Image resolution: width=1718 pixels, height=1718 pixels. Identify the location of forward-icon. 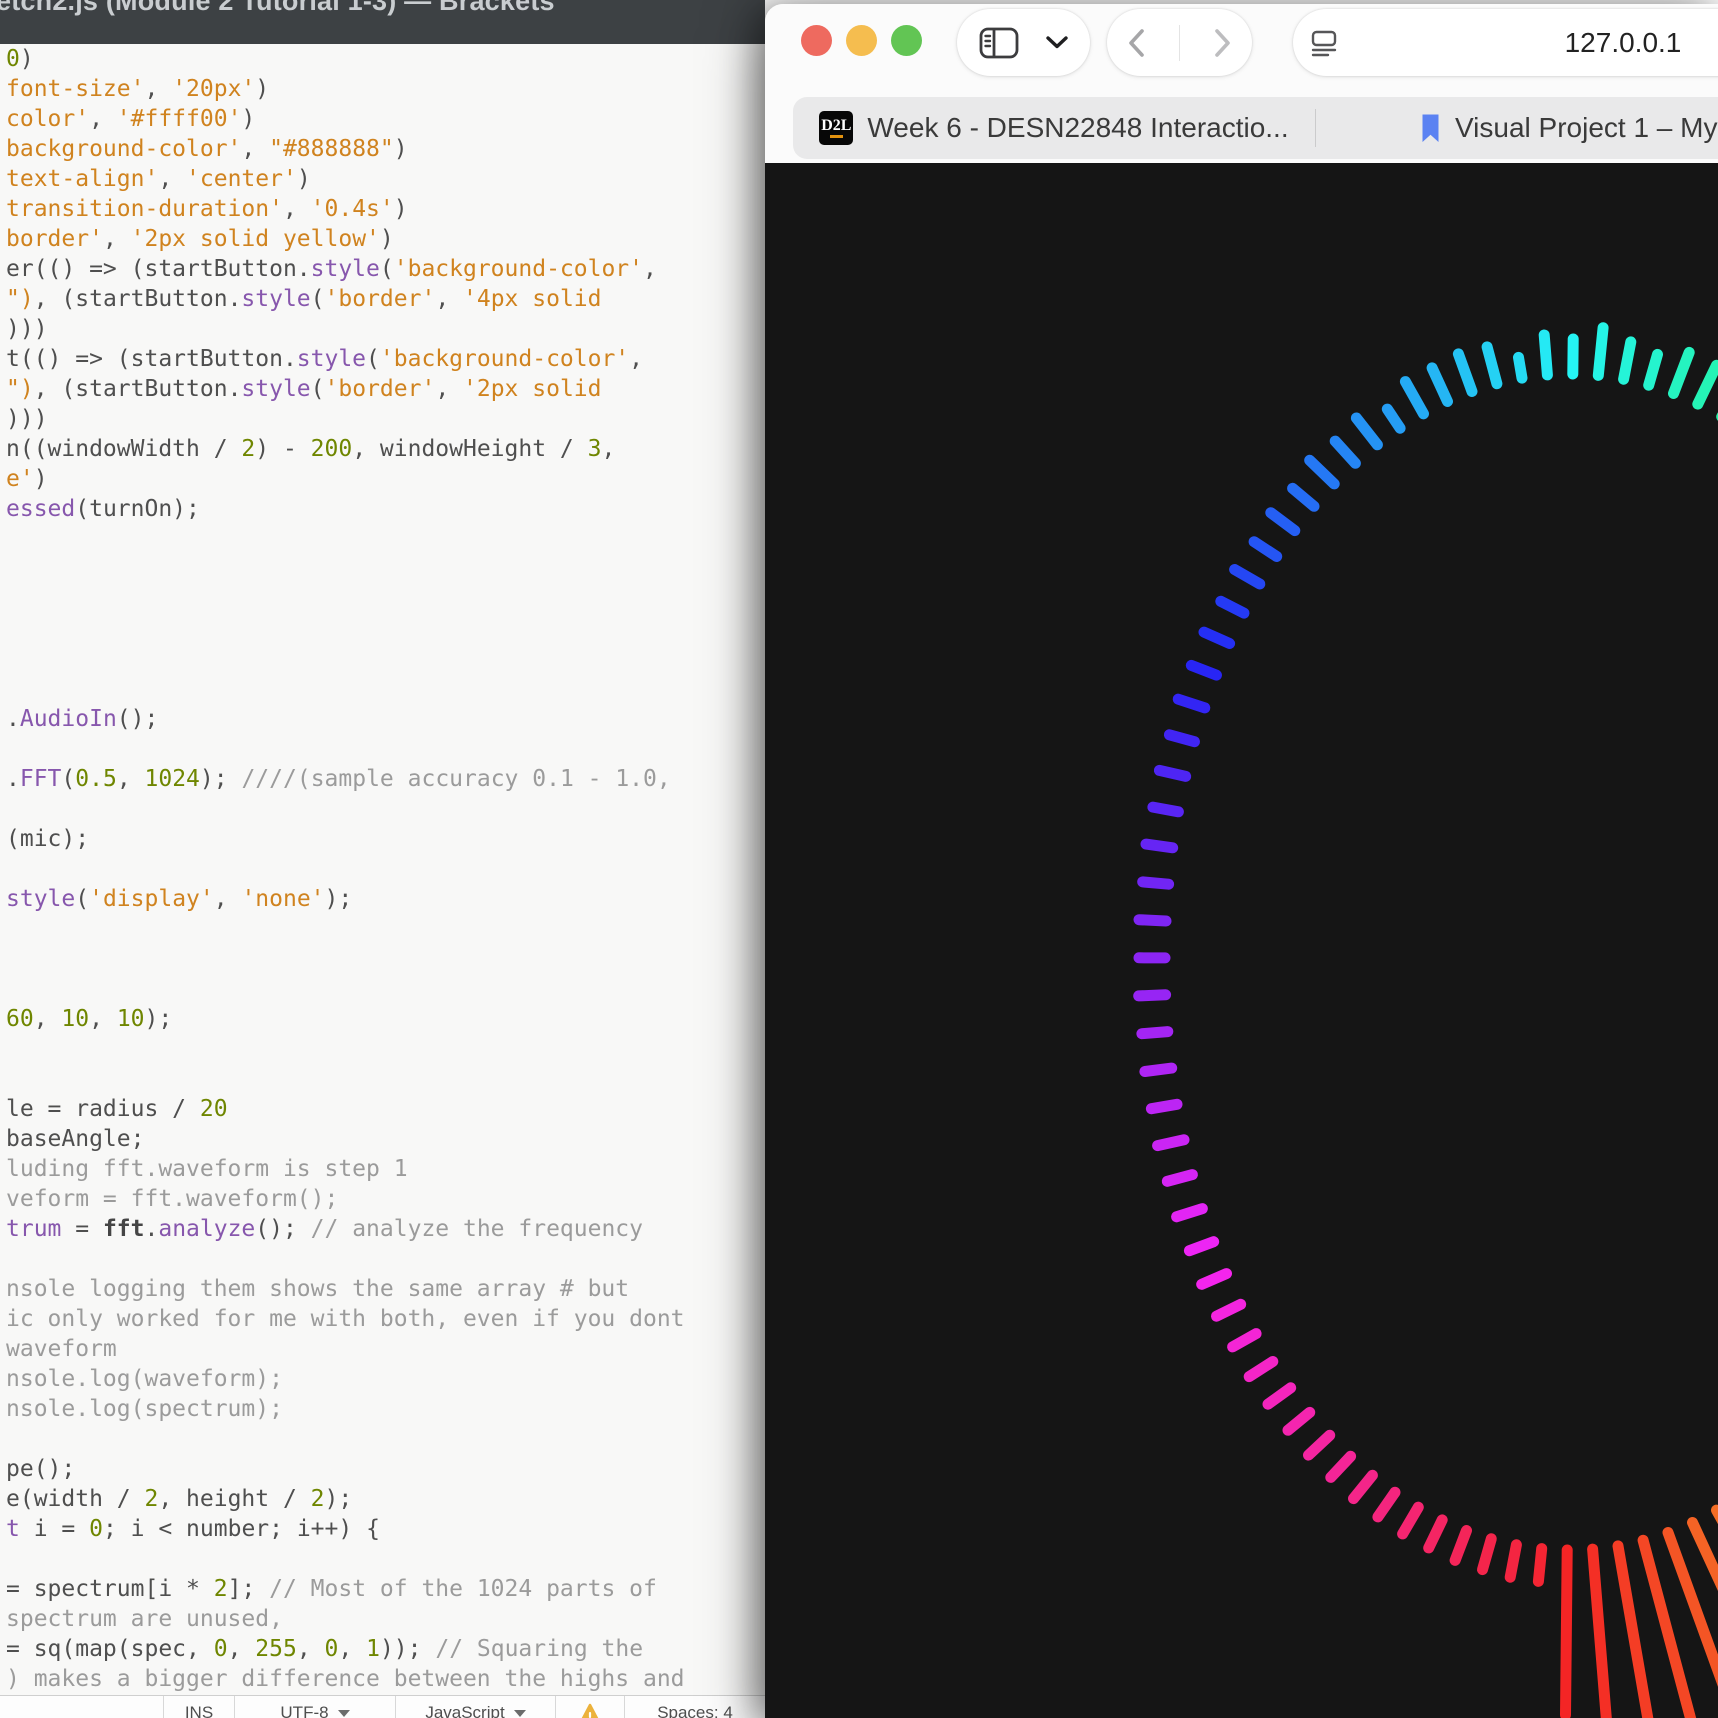
(1222, 43).